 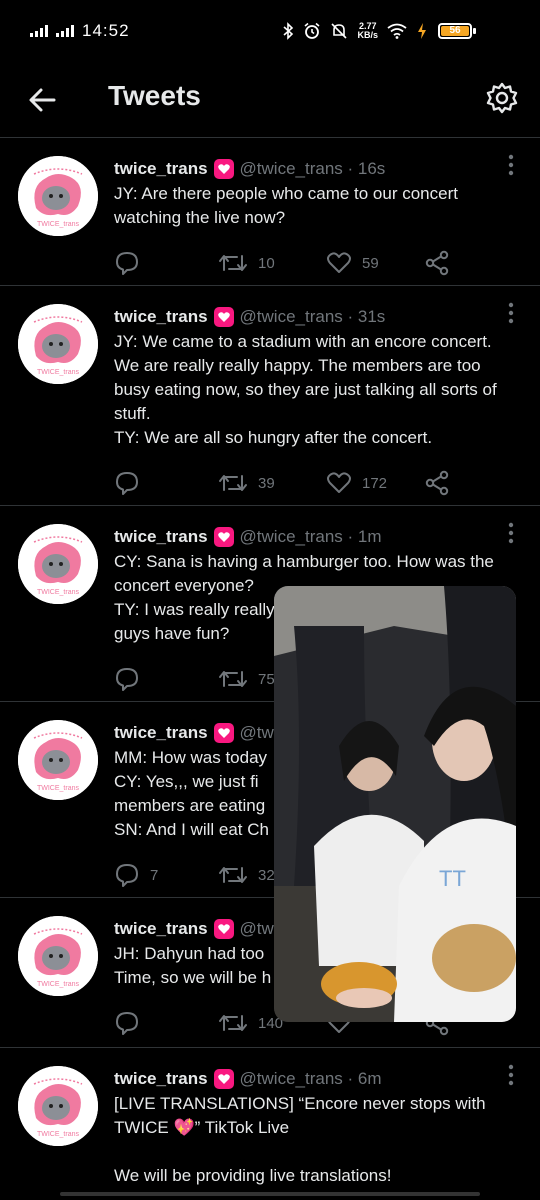 I want to click on mute-icon, so click(x=339, y=31).